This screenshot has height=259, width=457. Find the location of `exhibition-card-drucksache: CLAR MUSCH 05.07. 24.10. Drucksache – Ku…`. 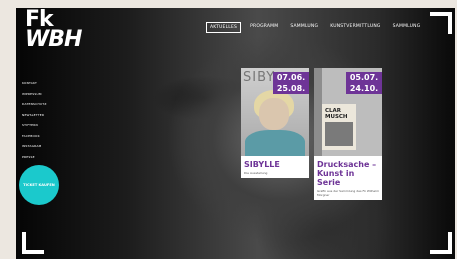

exhibition-card-drucksache: CLAR MUSCH 05.07. 24.10. Drucksache – Ku… is located at coordinates (348, 134).